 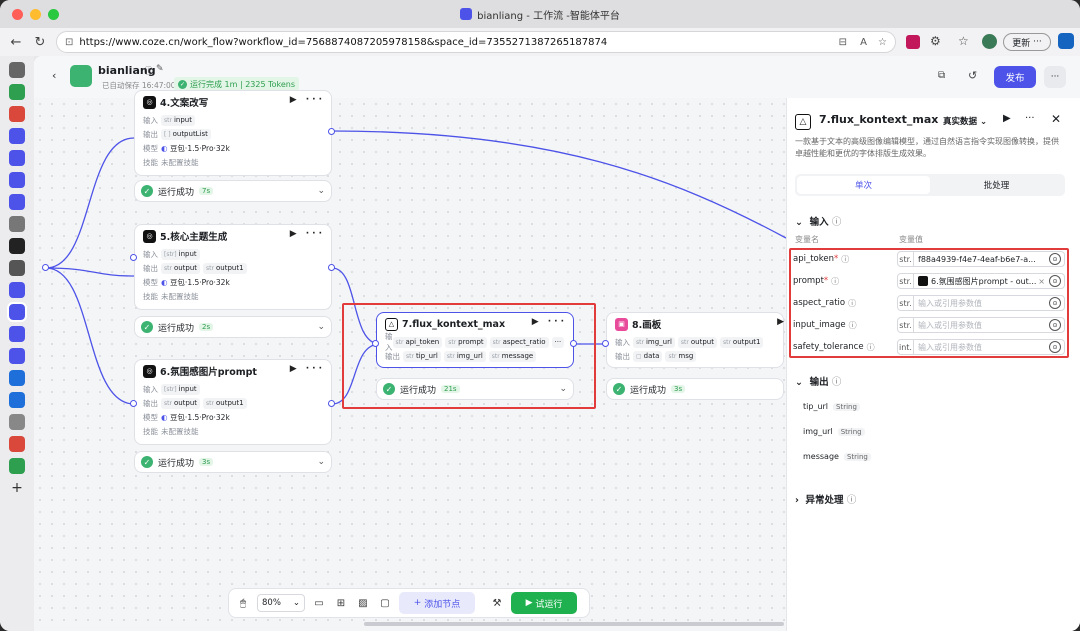 I want to click on node-5-status: ✓ 运行成功 2s ⌄, so click(x=233, y=327).